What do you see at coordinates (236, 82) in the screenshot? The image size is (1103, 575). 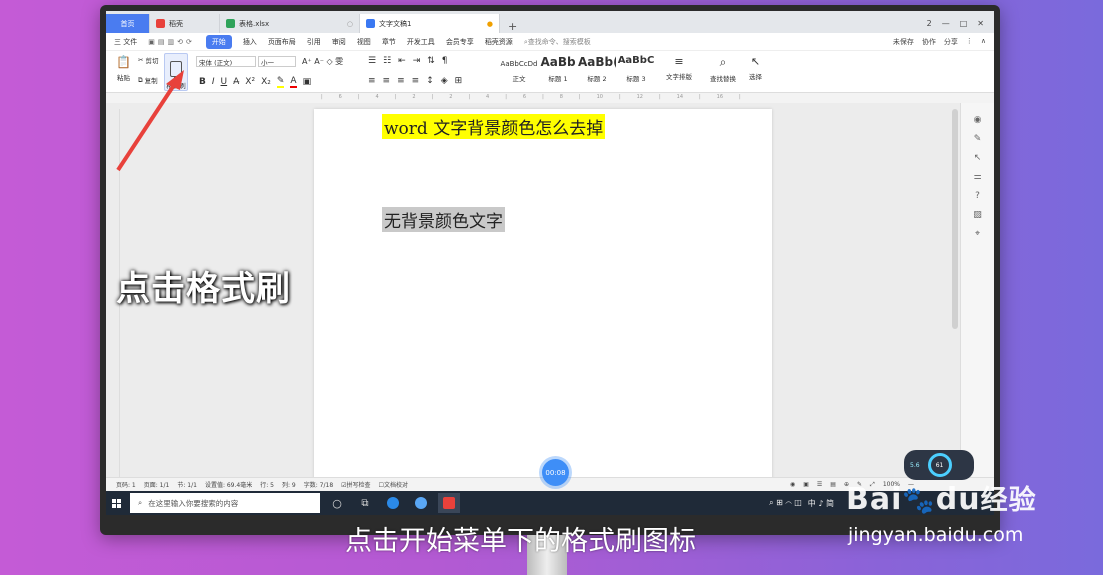 I see `strikethrough-button: A̶` at bounding box center [236, 82].